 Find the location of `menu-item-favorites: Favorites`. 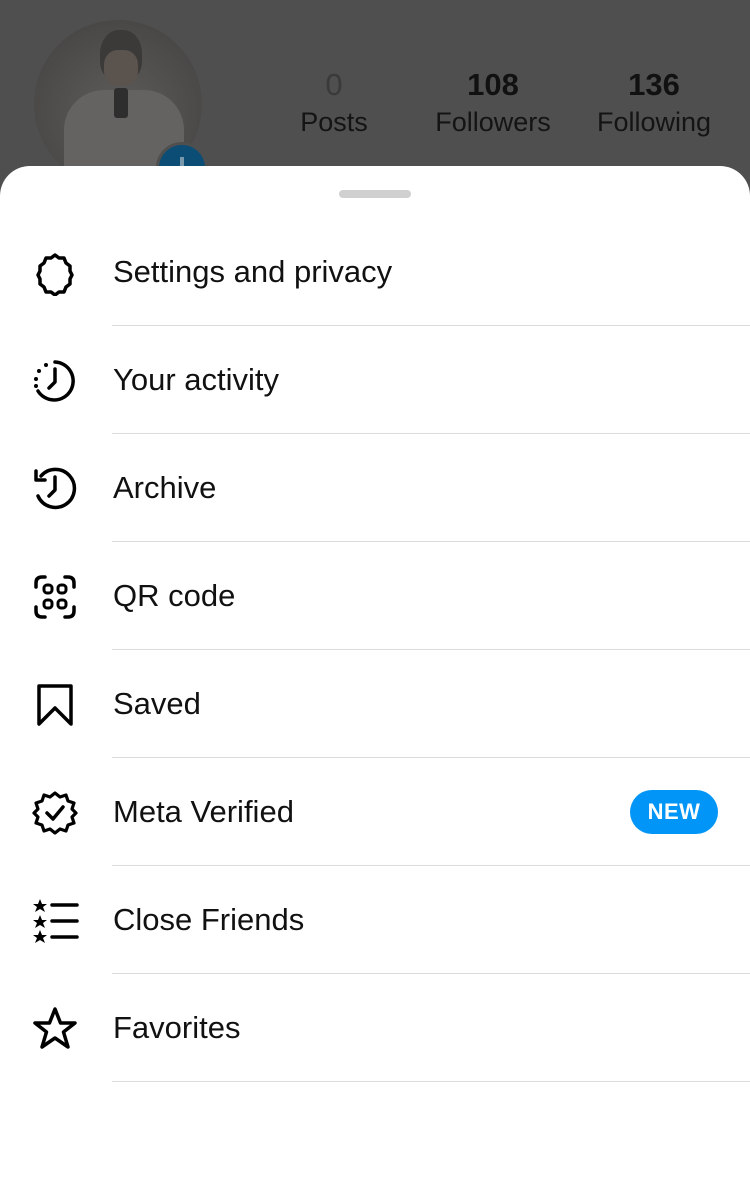

menu-item-favorites: Favorites is located at coordinates (375, 1028).